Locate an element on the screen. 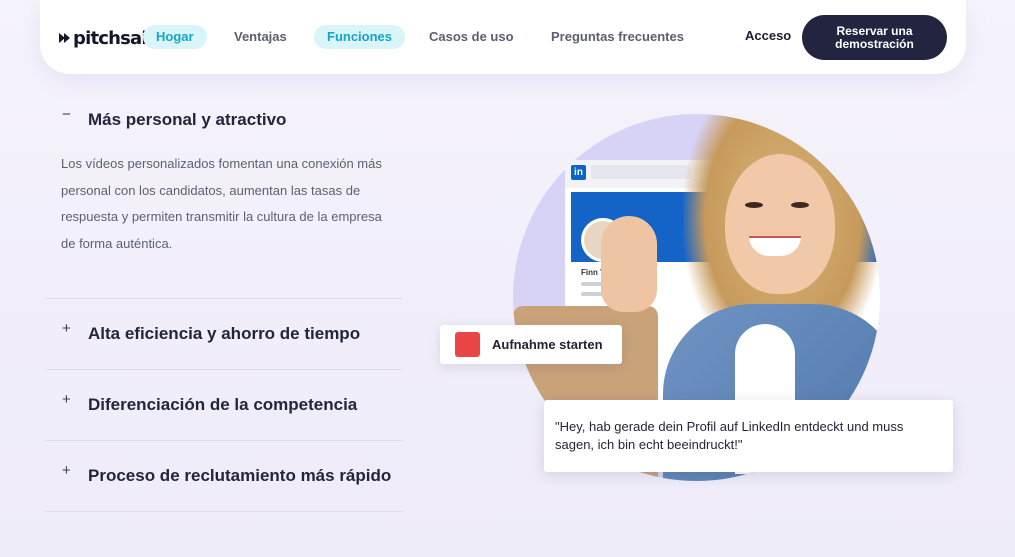 This screenshot has height=557, width=1015. book-demo-button: Reservar una demostración is located at coordinates (874, 37).